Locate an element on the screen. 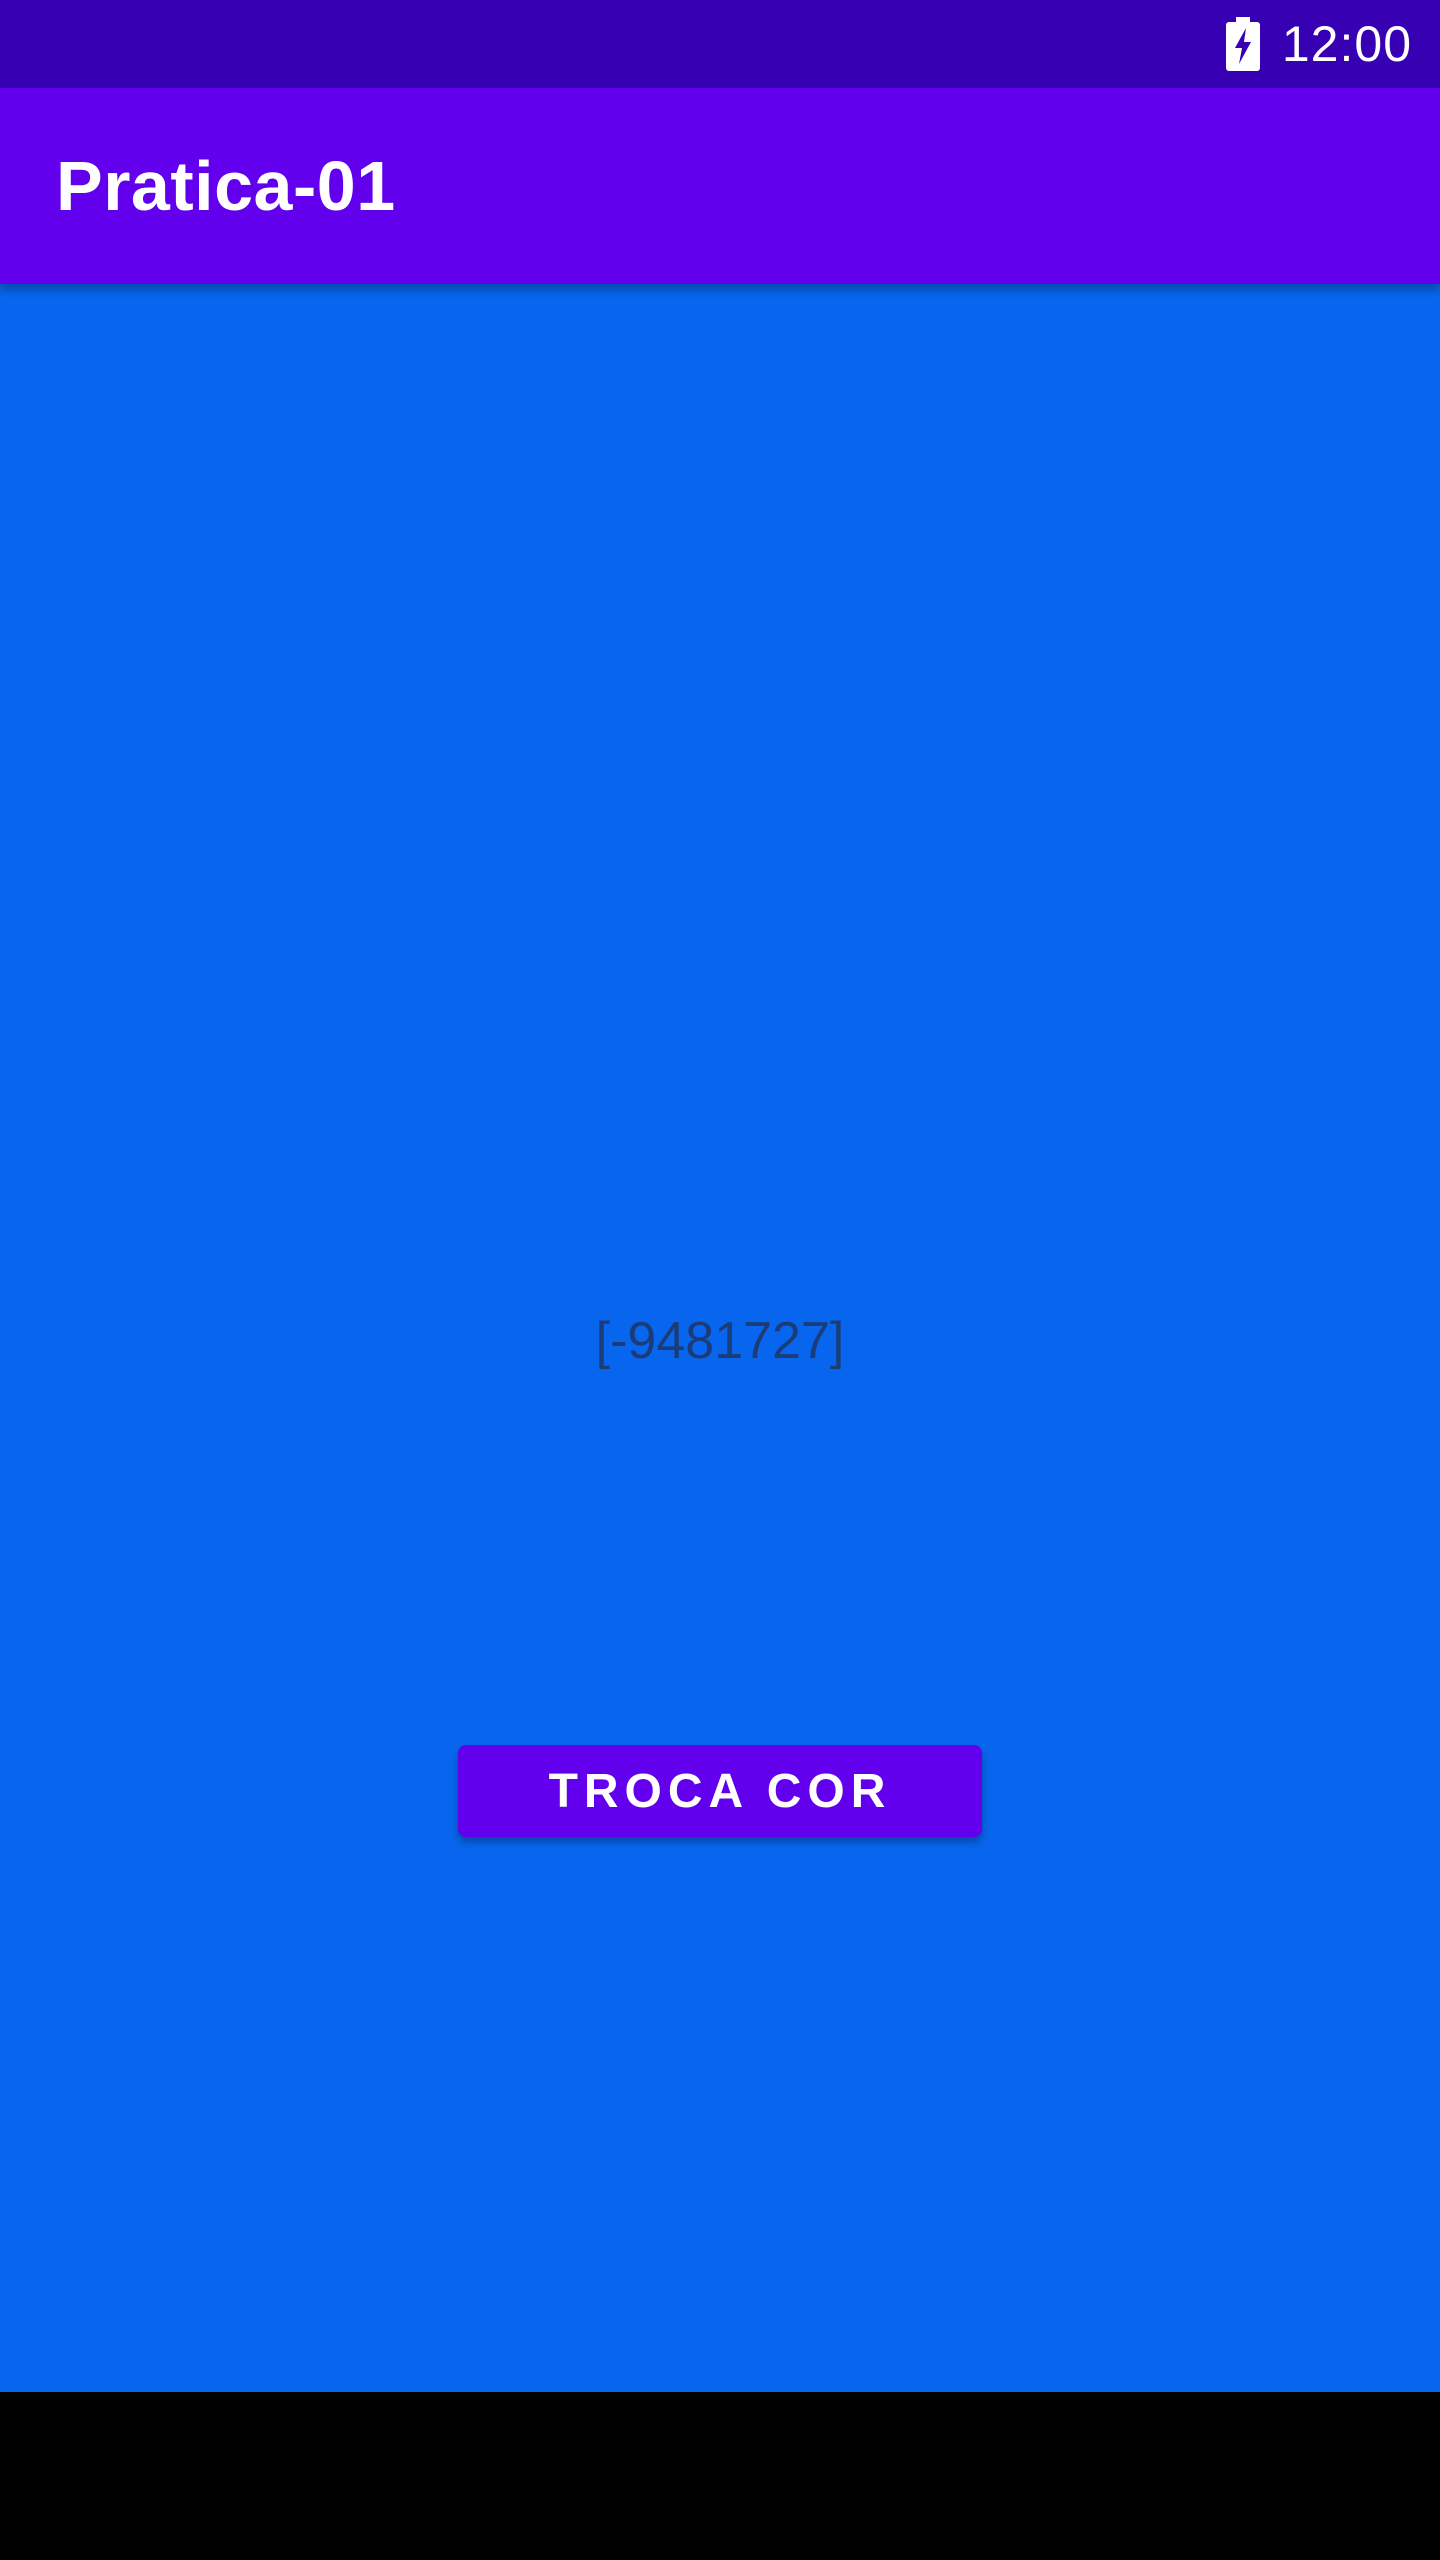  navigation-bar is located at coordinates (720, 2476).